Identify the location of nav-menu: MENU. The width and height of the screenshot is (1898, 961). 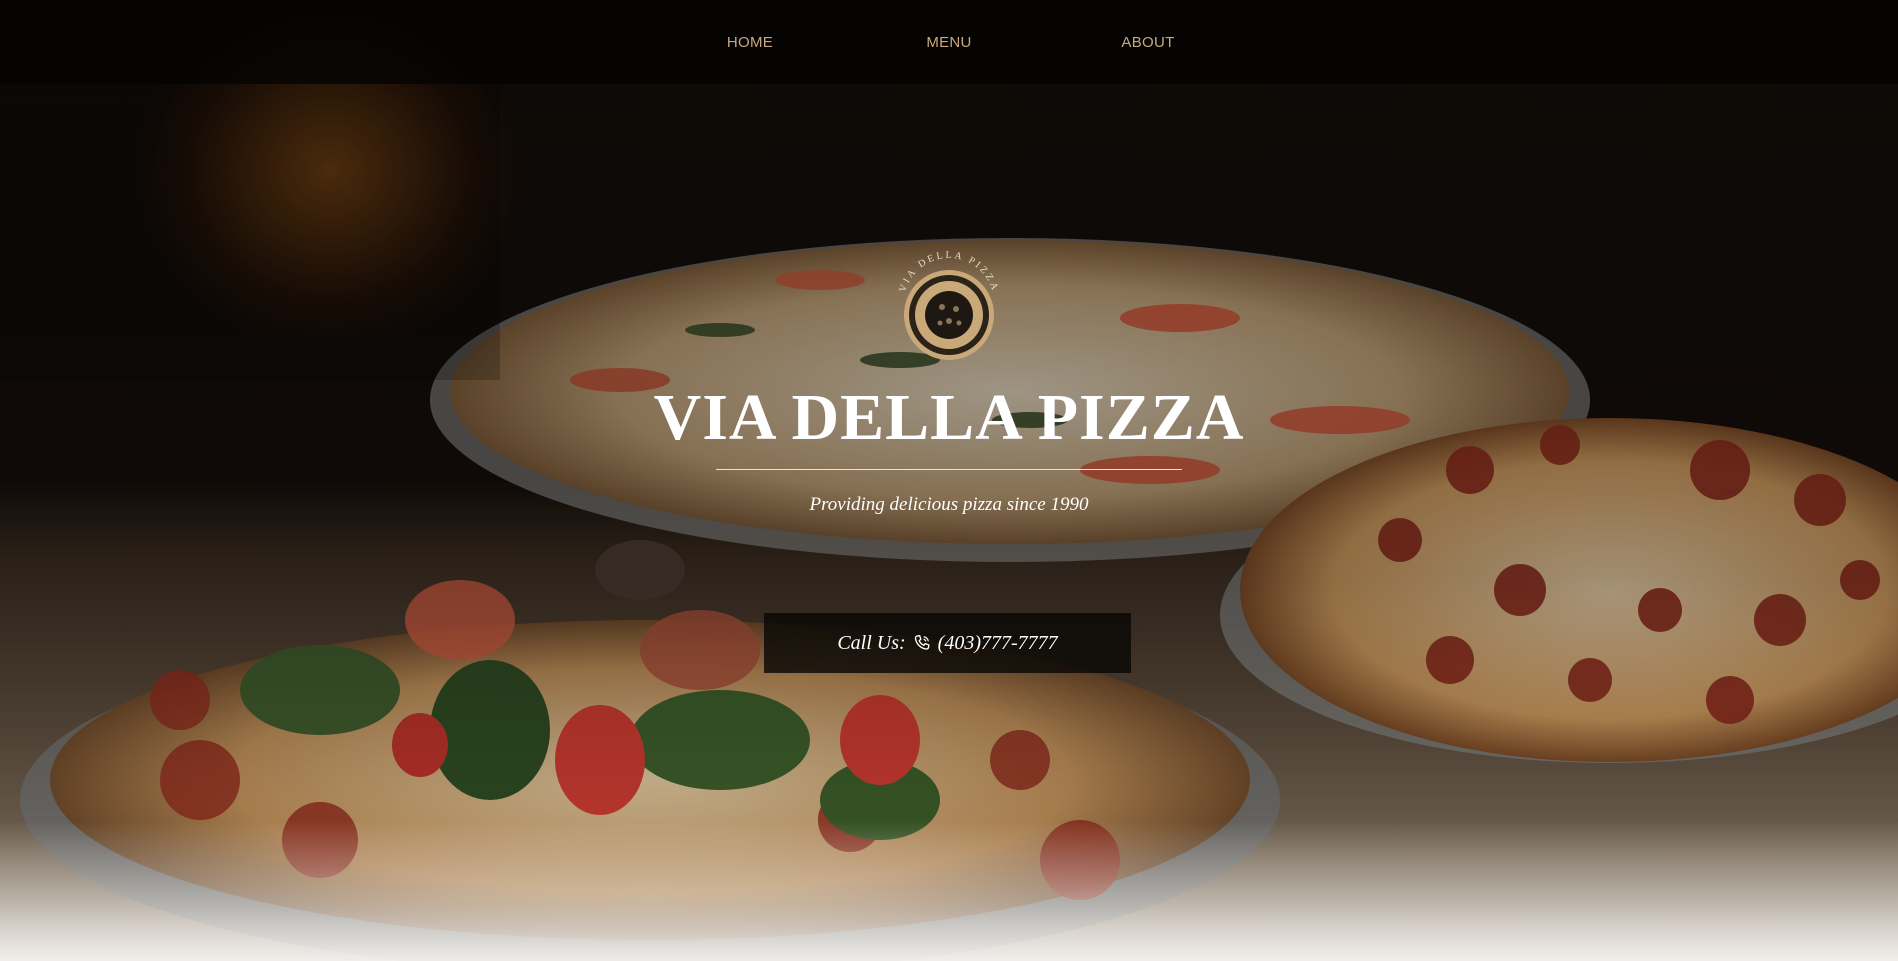
(949, 42).